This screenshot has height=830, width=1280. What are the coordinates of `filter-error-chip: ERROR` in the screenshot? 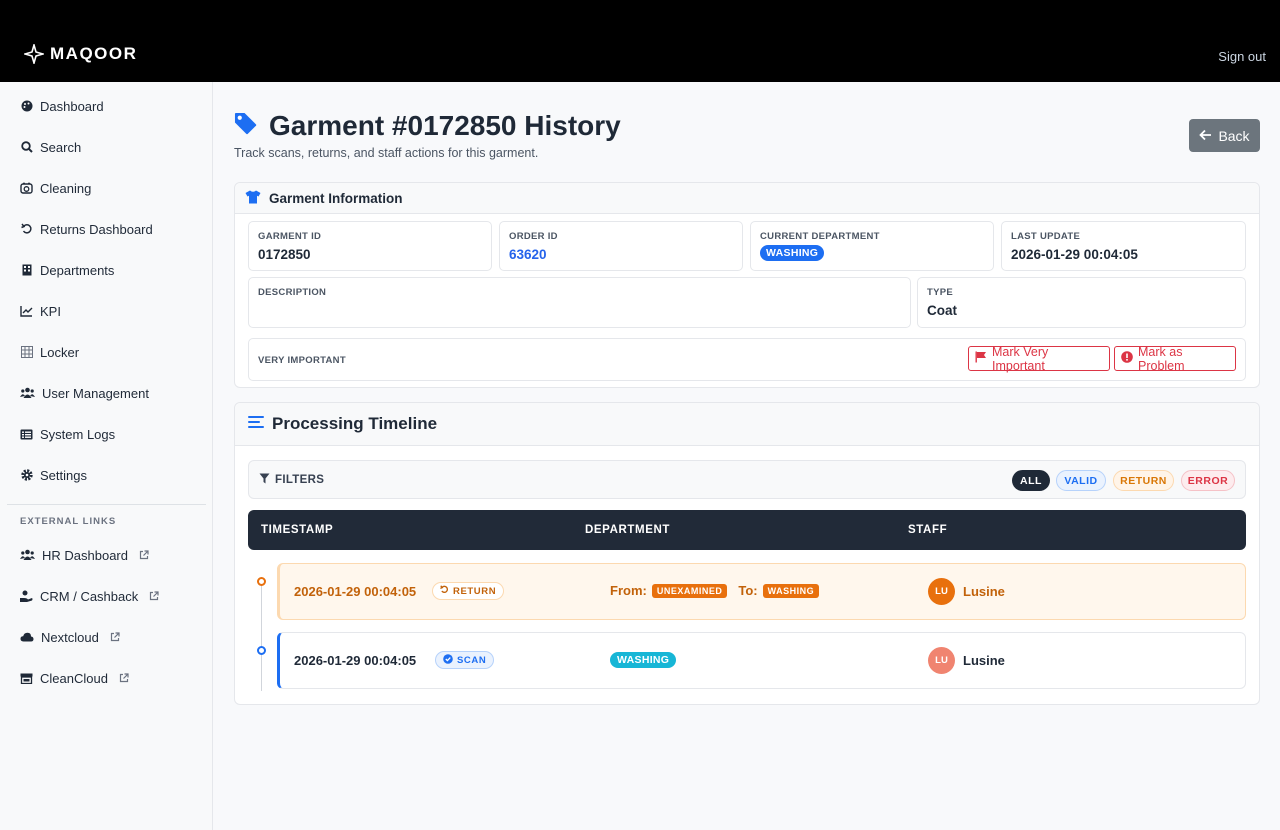 It's located at (1208, 480).